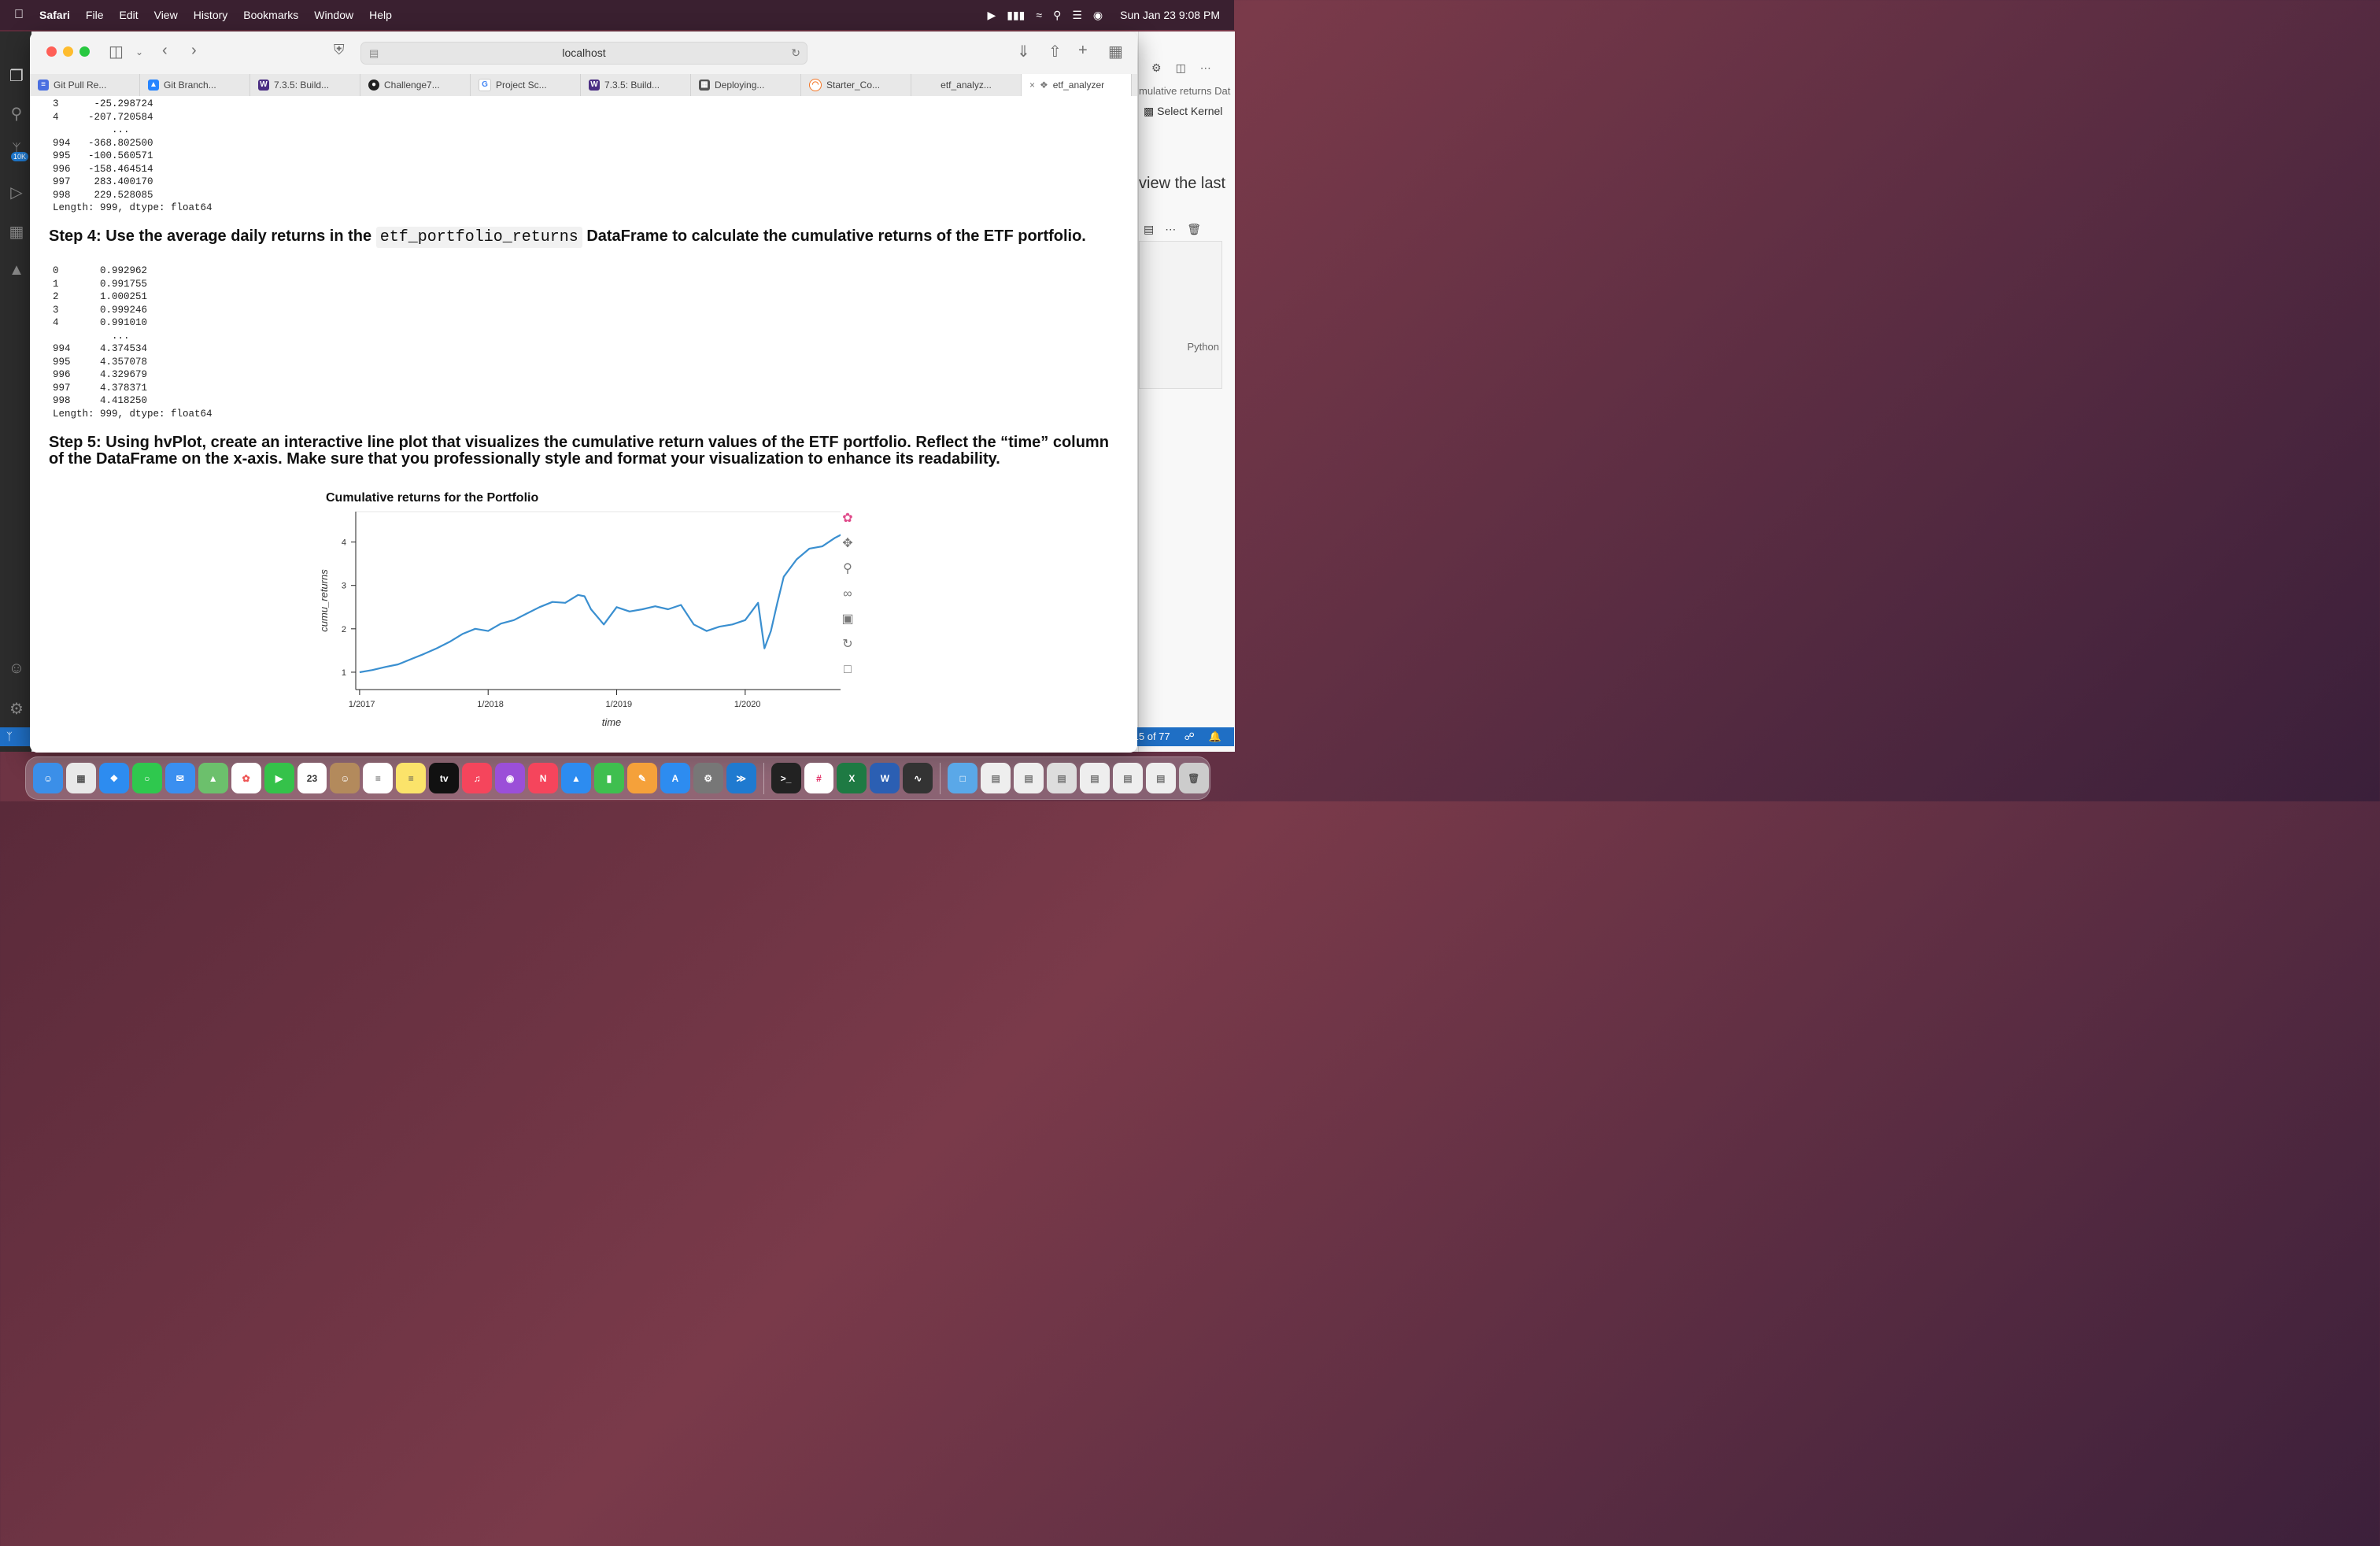 This screenshot has height=1546, width=2380. What do you see at coordinates (1189, 737) in the screenshot?
I see `feedback-icon: ☍` at bounding box center [1189, 737].